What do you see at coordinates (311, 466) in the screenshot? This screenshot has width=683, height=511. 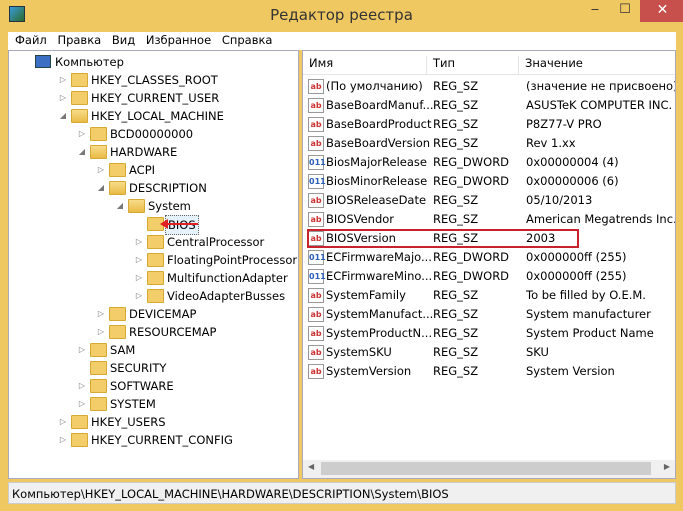 I see `scroll-left-icon: ◀` at bounding box center [311, 466].